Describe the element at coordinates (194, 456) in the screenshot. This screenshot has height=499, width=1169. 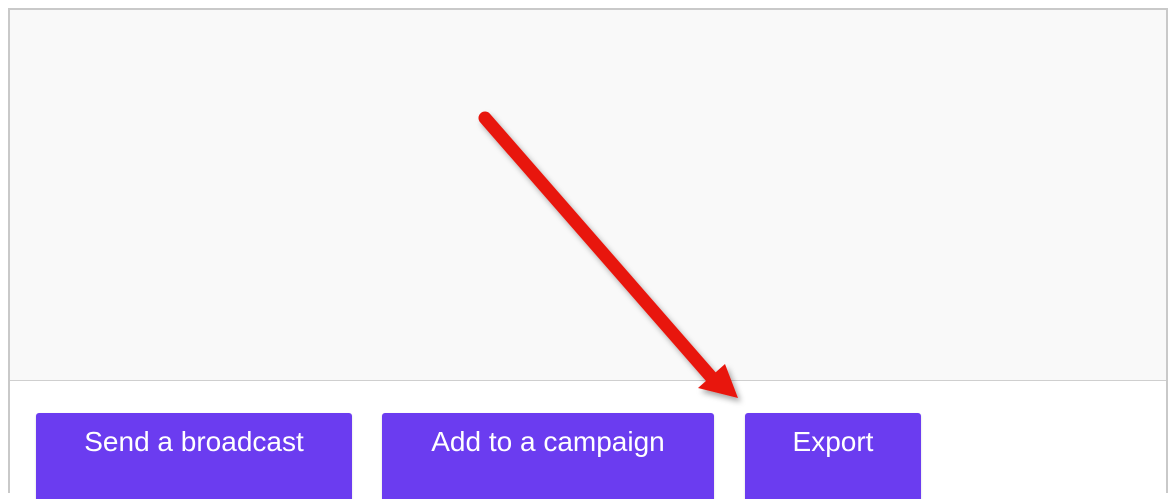
I see `send-broadcast-button: Send a broadcast` at that location.